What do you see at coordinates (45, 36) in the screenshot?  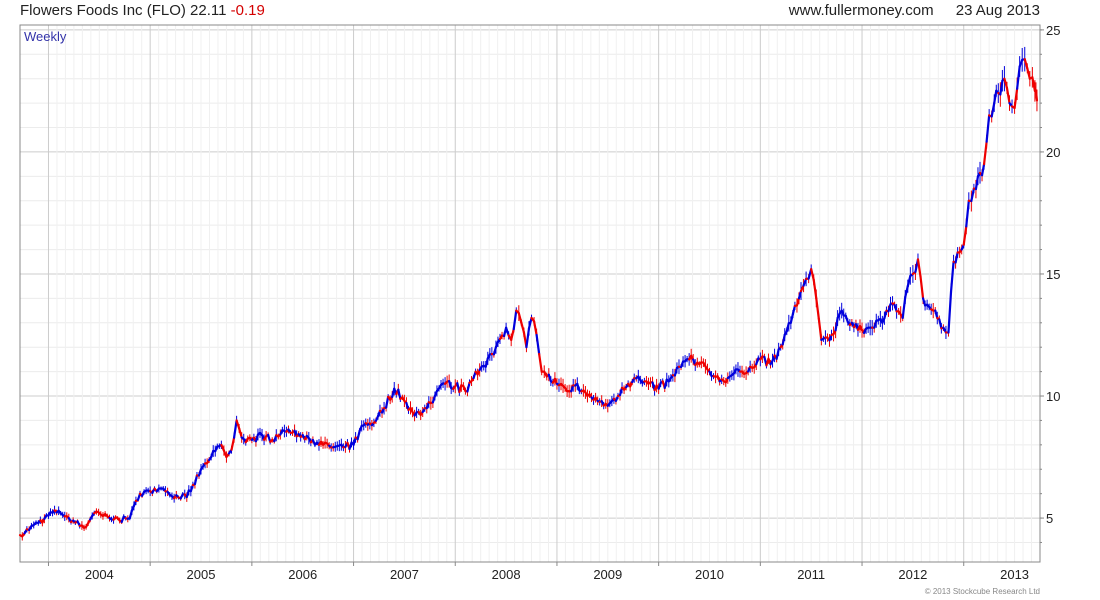 I see `period-label: Weekly` at bounding box center [45, 36].